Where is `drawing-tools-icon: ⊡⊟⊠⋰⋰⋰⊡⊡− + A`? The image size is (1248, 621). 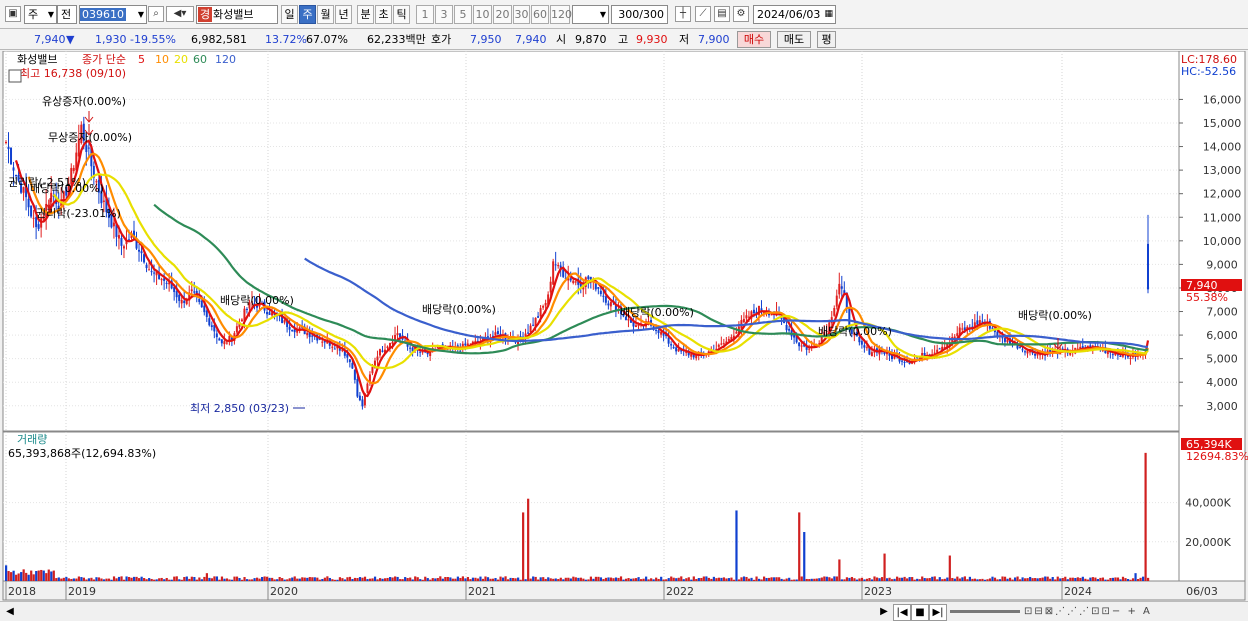
drawing-tools-icon: ⊡⊟⊠⋰⋰⋰⊡⊡− + A is located at coordinates (1129, 611).